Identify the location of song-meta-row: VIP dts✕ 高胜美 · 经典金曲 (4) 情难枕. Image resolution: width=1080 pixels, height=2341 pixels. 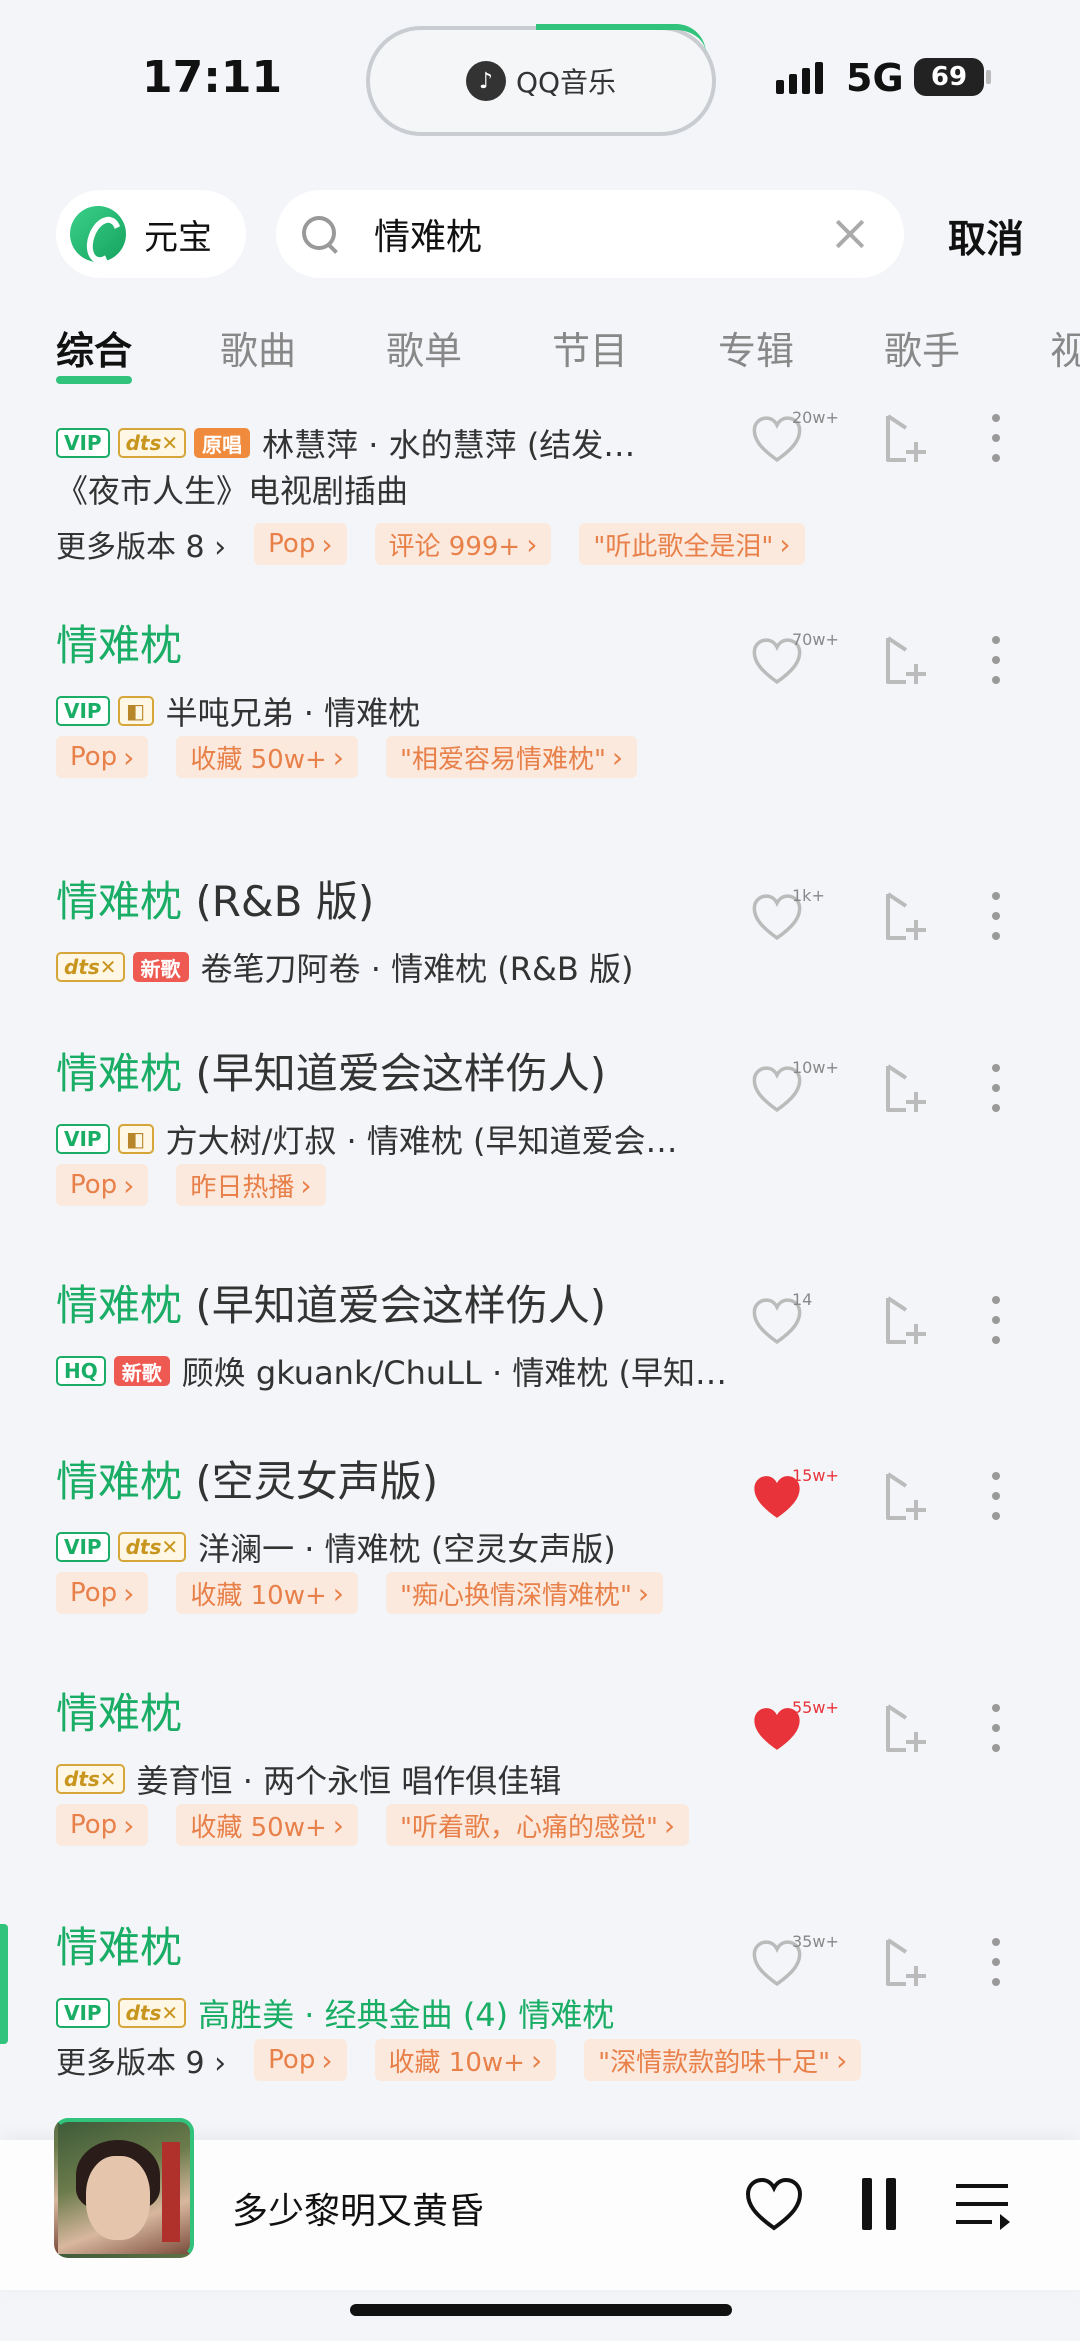
(335, 2013).